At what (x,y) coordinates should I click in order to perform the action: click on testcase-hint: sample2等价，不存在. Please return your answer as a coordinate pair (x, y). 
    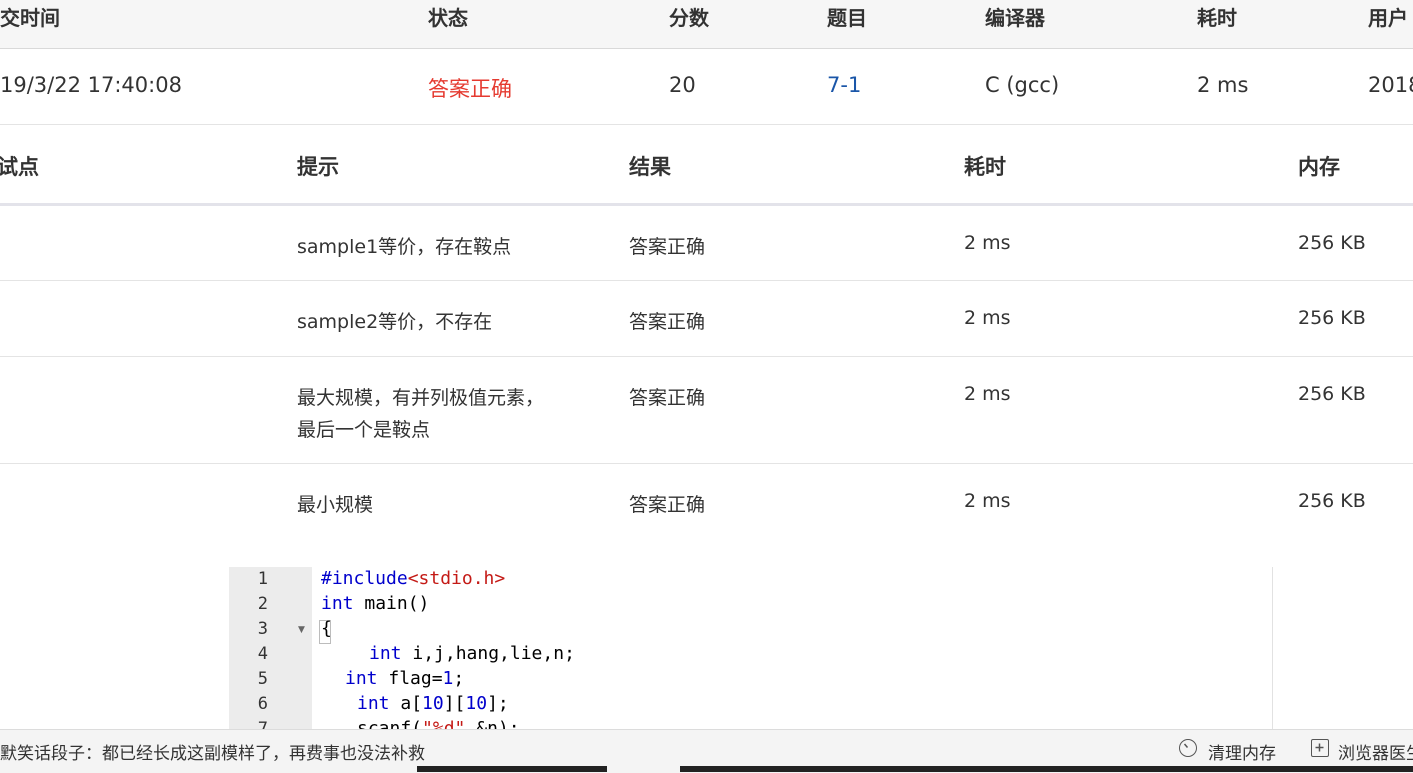
    Looking at the image, I should click on (395, 322).